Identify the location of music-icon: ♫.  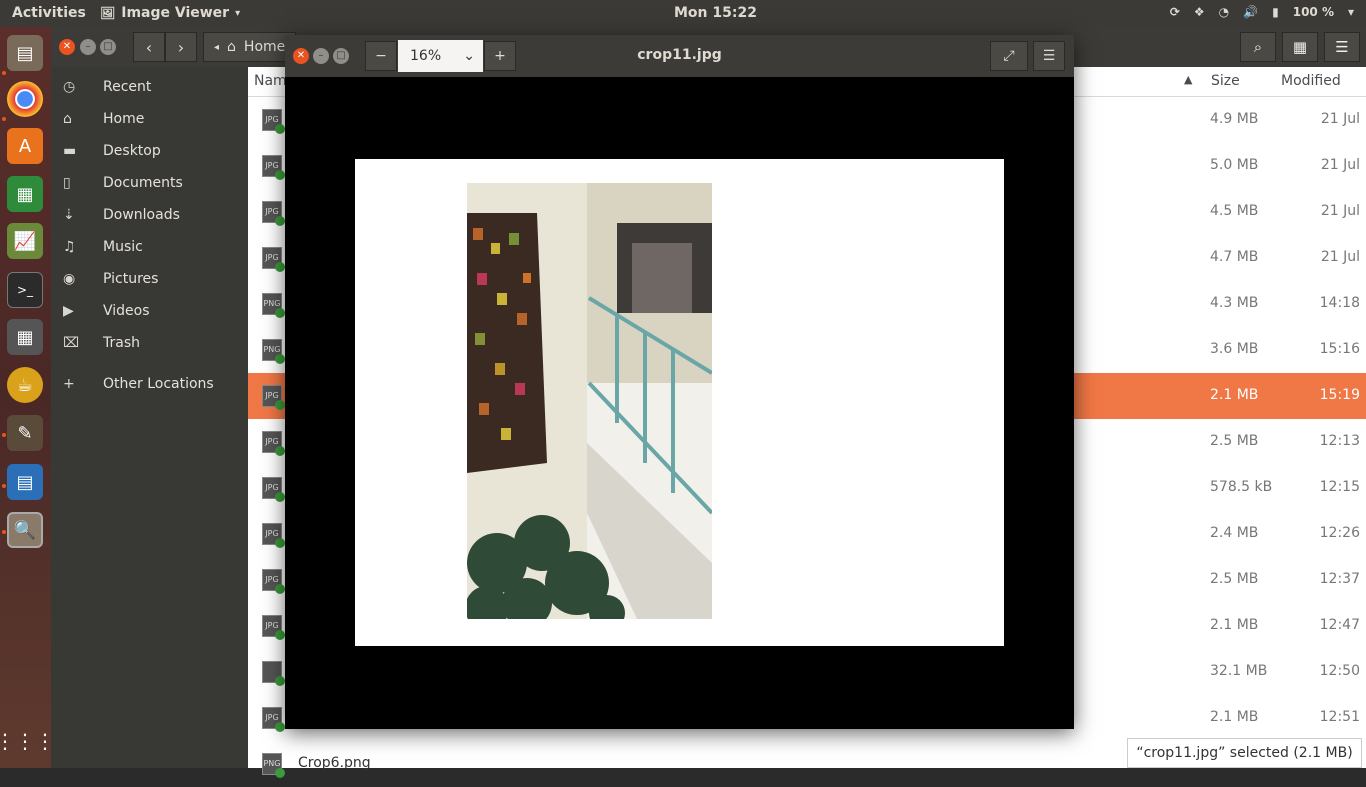
(69, 247).